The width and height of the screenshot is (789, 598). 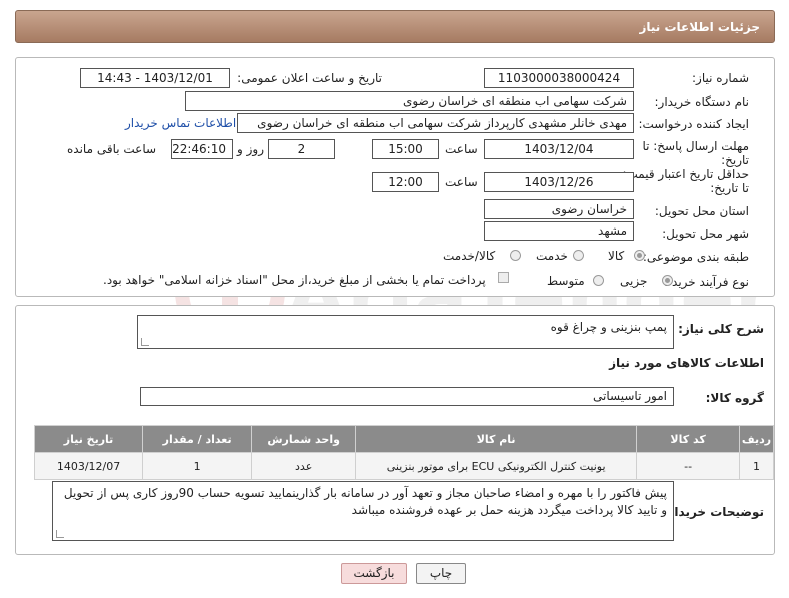 What do you see at coordinates (695, 257) in the screenshot?
I see `category-label: طبقه بندی موضوعی:` at bounding box center [695, 257].